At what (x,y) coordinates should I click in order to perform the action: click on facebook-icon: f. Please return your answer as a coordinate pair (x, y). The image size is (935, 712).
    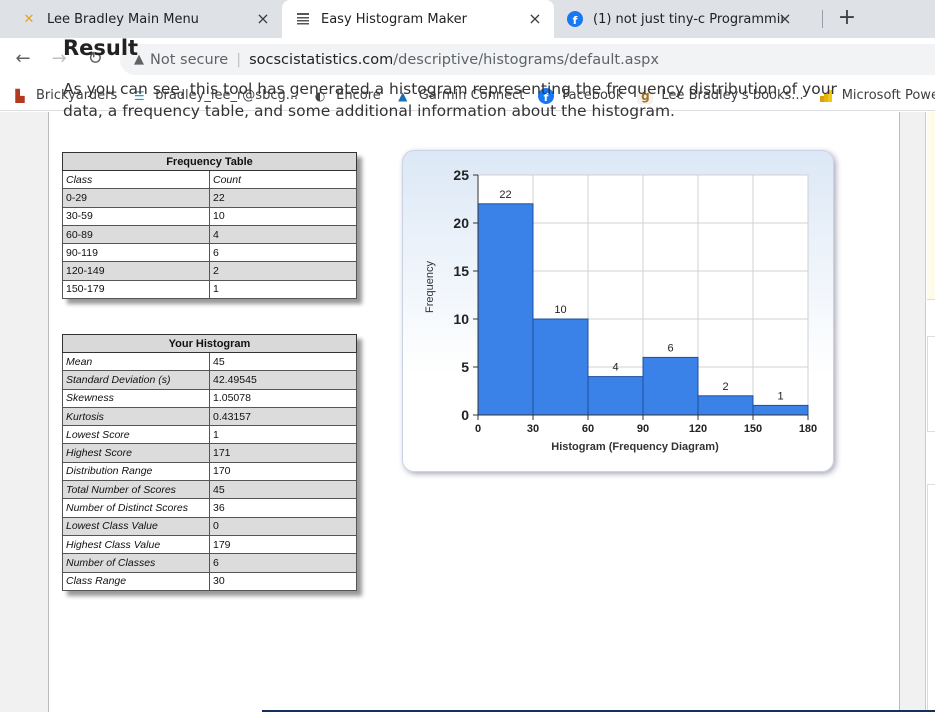
    Looking at the image, I should click on (575, 19).